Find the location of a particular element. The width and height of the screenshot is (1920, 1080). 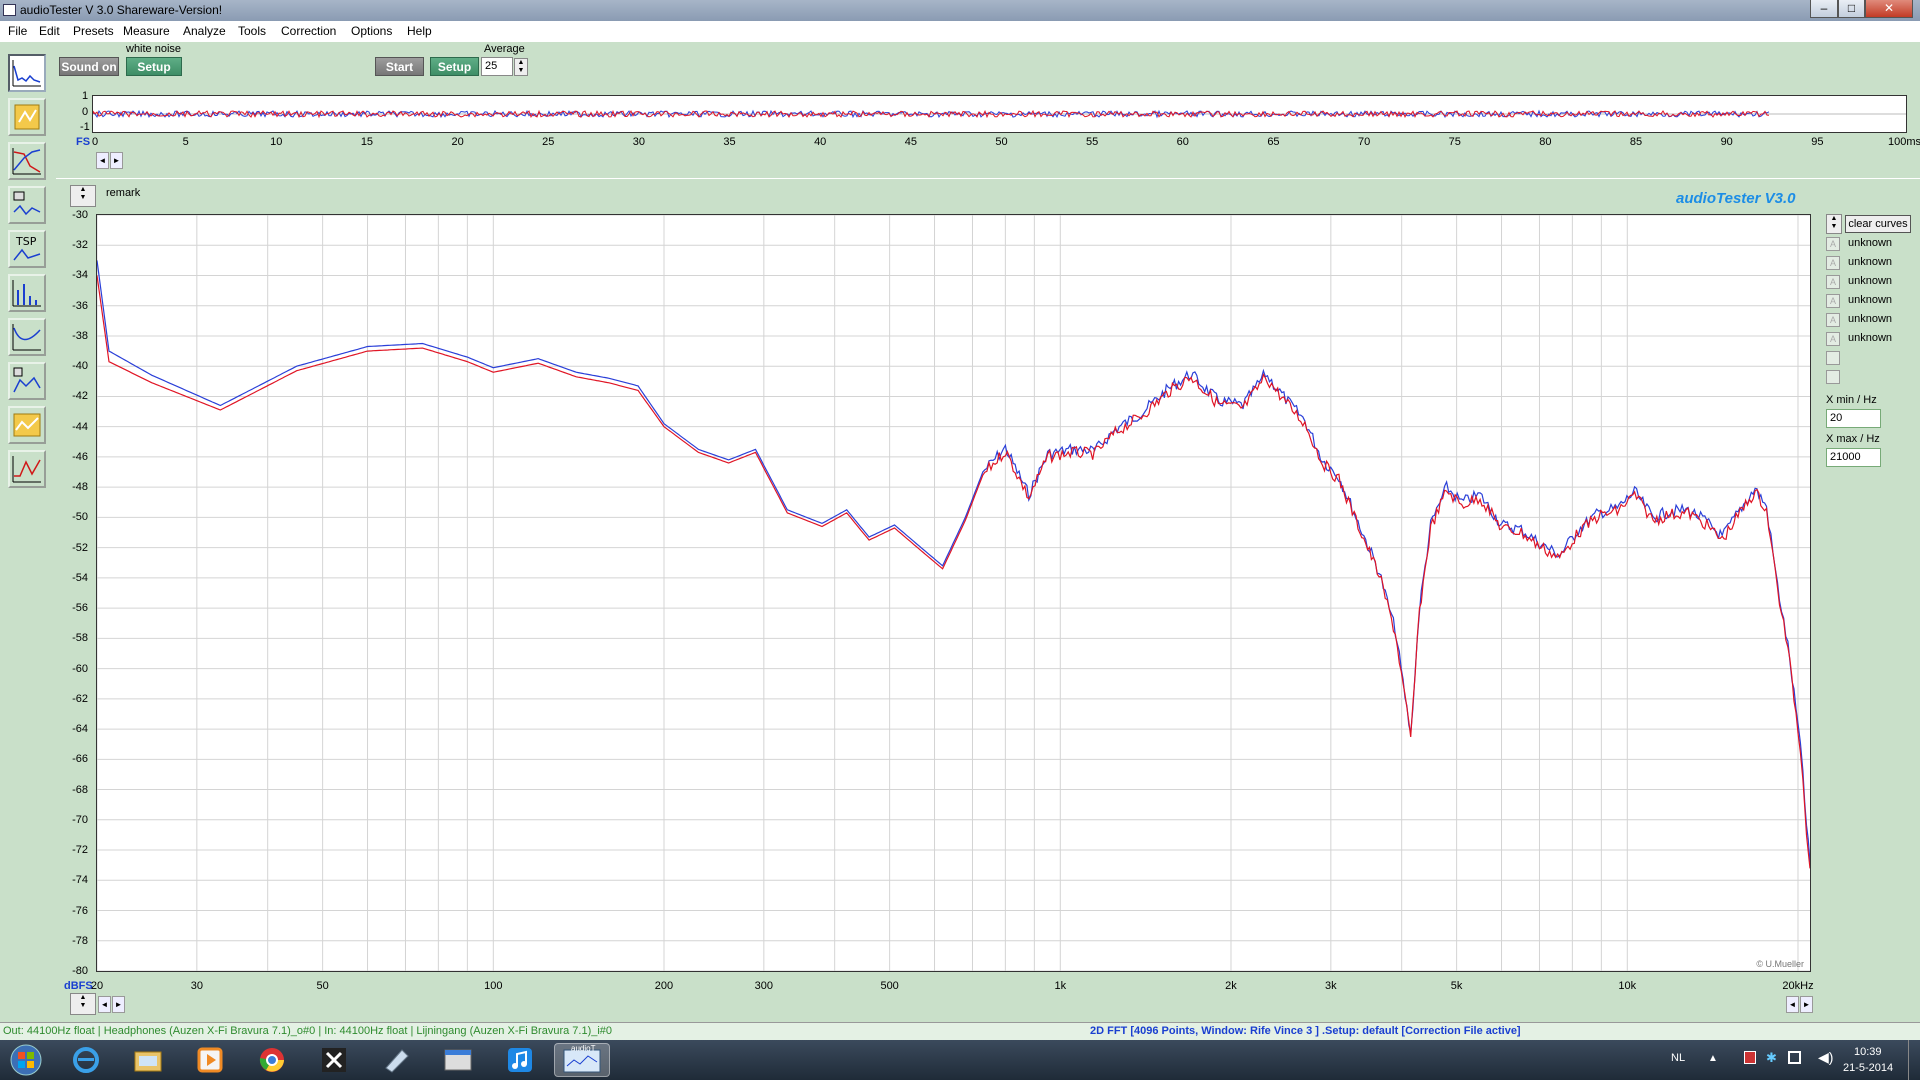

clock-time: 10:39 is located at coordinates (1868, 1052).